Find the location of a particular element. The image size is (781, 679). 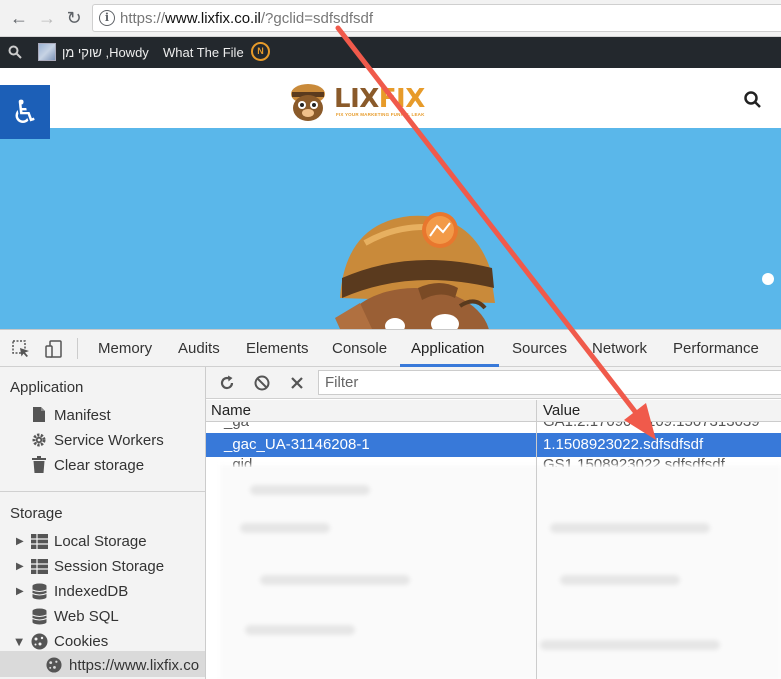

gear-icon is located at coordinates (39, 440).